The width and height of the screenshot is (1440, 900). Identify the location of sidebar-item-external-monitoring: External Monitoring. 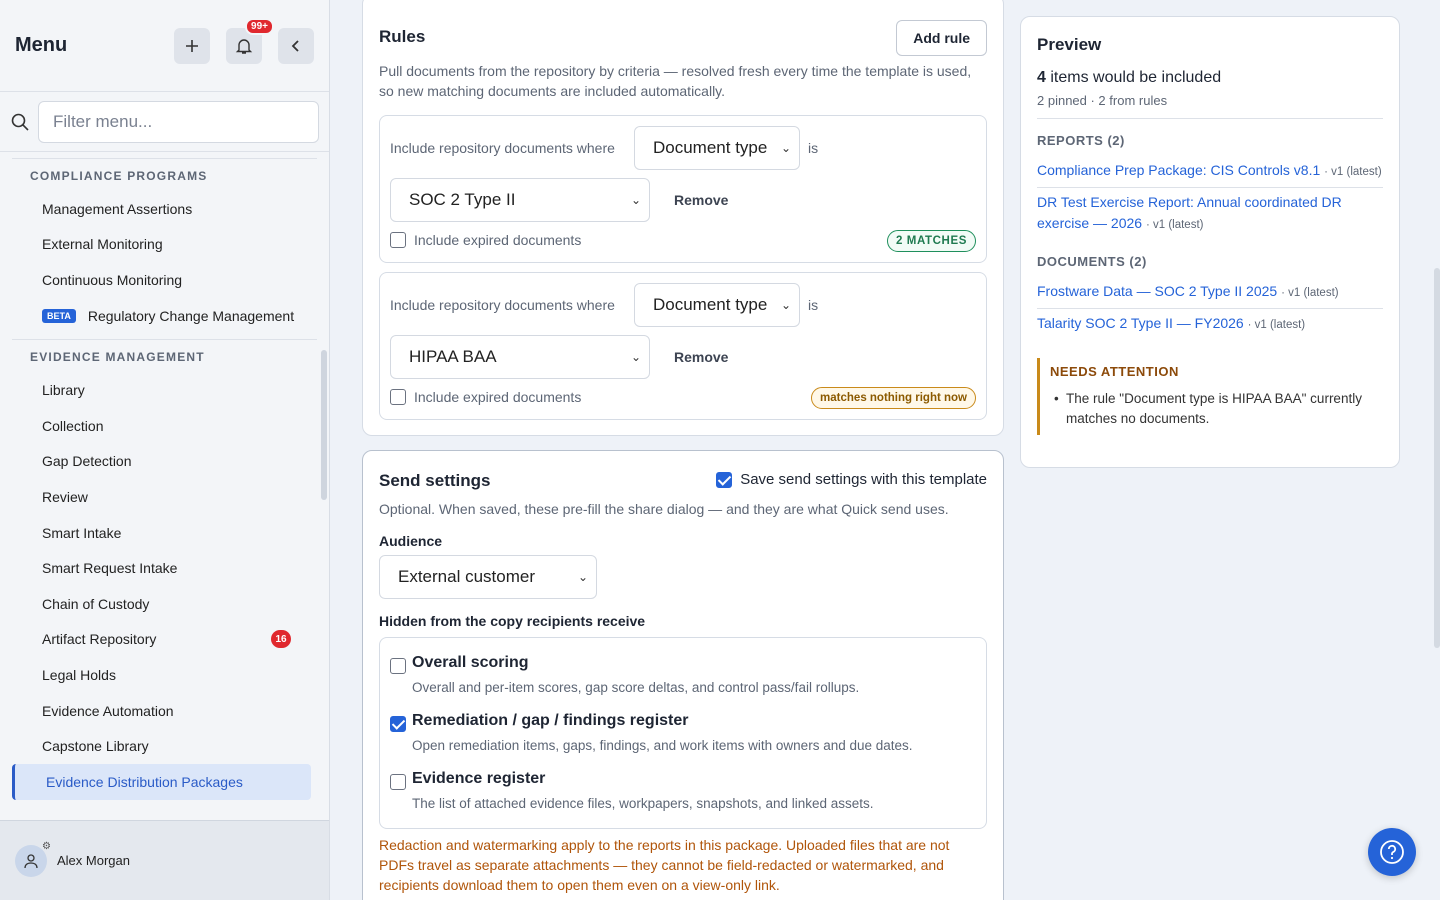
(164, 245).